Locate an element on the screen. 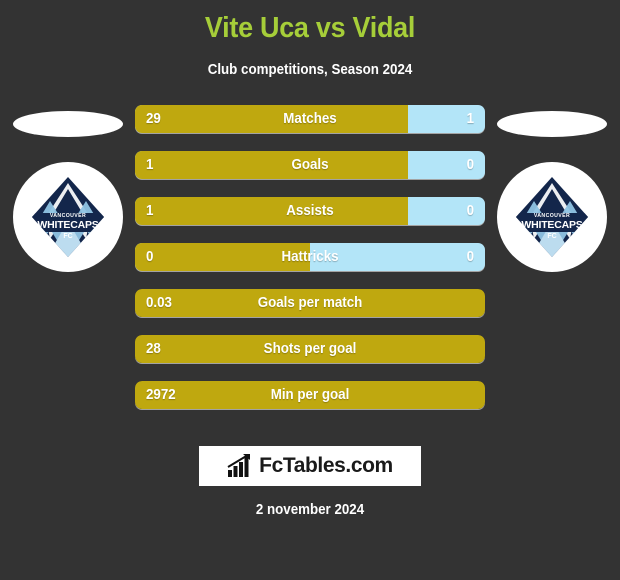 The width and height of the screenshot is (620, 580). right-team-crest: VANCOUVER WHITECAPS FC is located at coordinates (552, 216).